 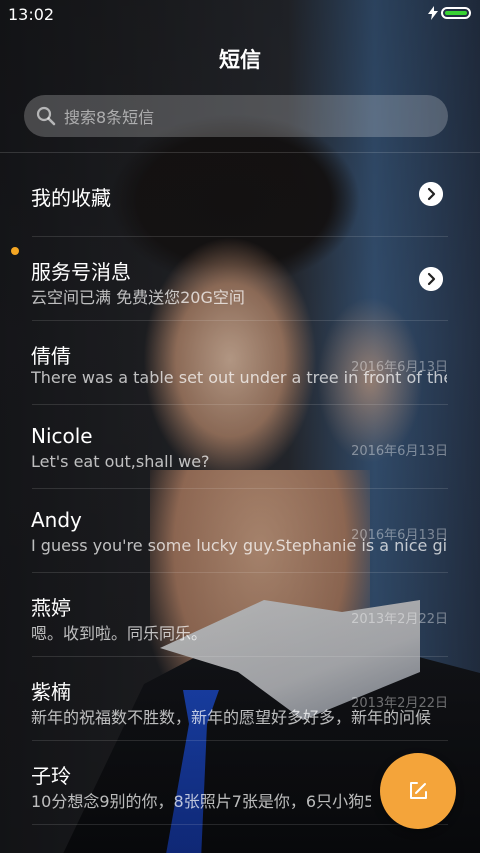 I want to click on conversation-name: 子玲, so click(x=51, y=776).